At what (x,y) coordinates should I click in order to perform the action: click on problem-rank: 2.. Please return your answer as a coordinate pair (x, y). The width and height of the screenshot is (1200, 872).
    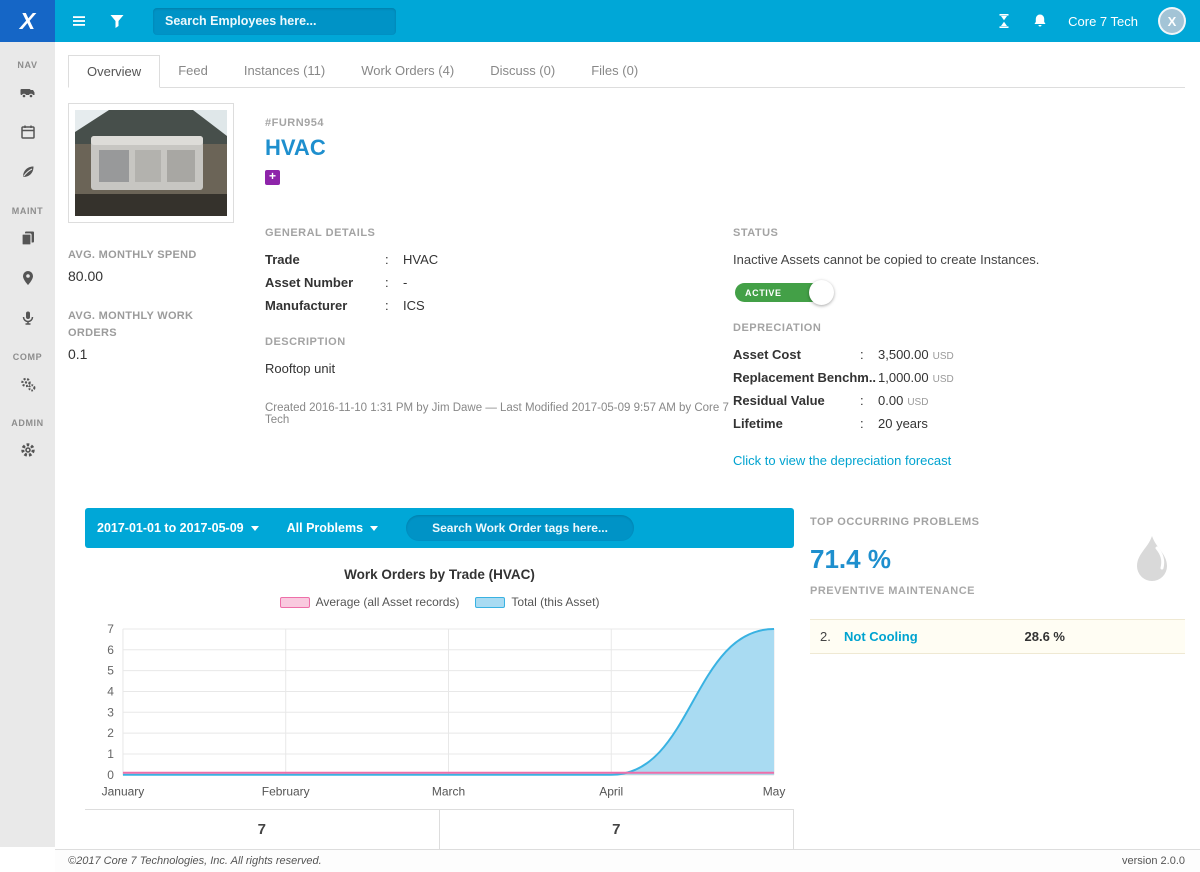
    Looking at the image, I should click on (825, 636).